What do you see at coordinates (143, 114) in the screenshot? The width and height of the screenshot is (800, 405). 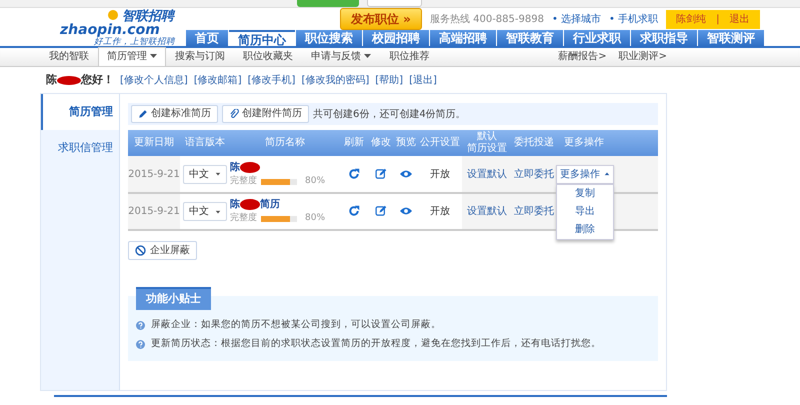 I see `pencil-icon` at bounding box center [143, 114].